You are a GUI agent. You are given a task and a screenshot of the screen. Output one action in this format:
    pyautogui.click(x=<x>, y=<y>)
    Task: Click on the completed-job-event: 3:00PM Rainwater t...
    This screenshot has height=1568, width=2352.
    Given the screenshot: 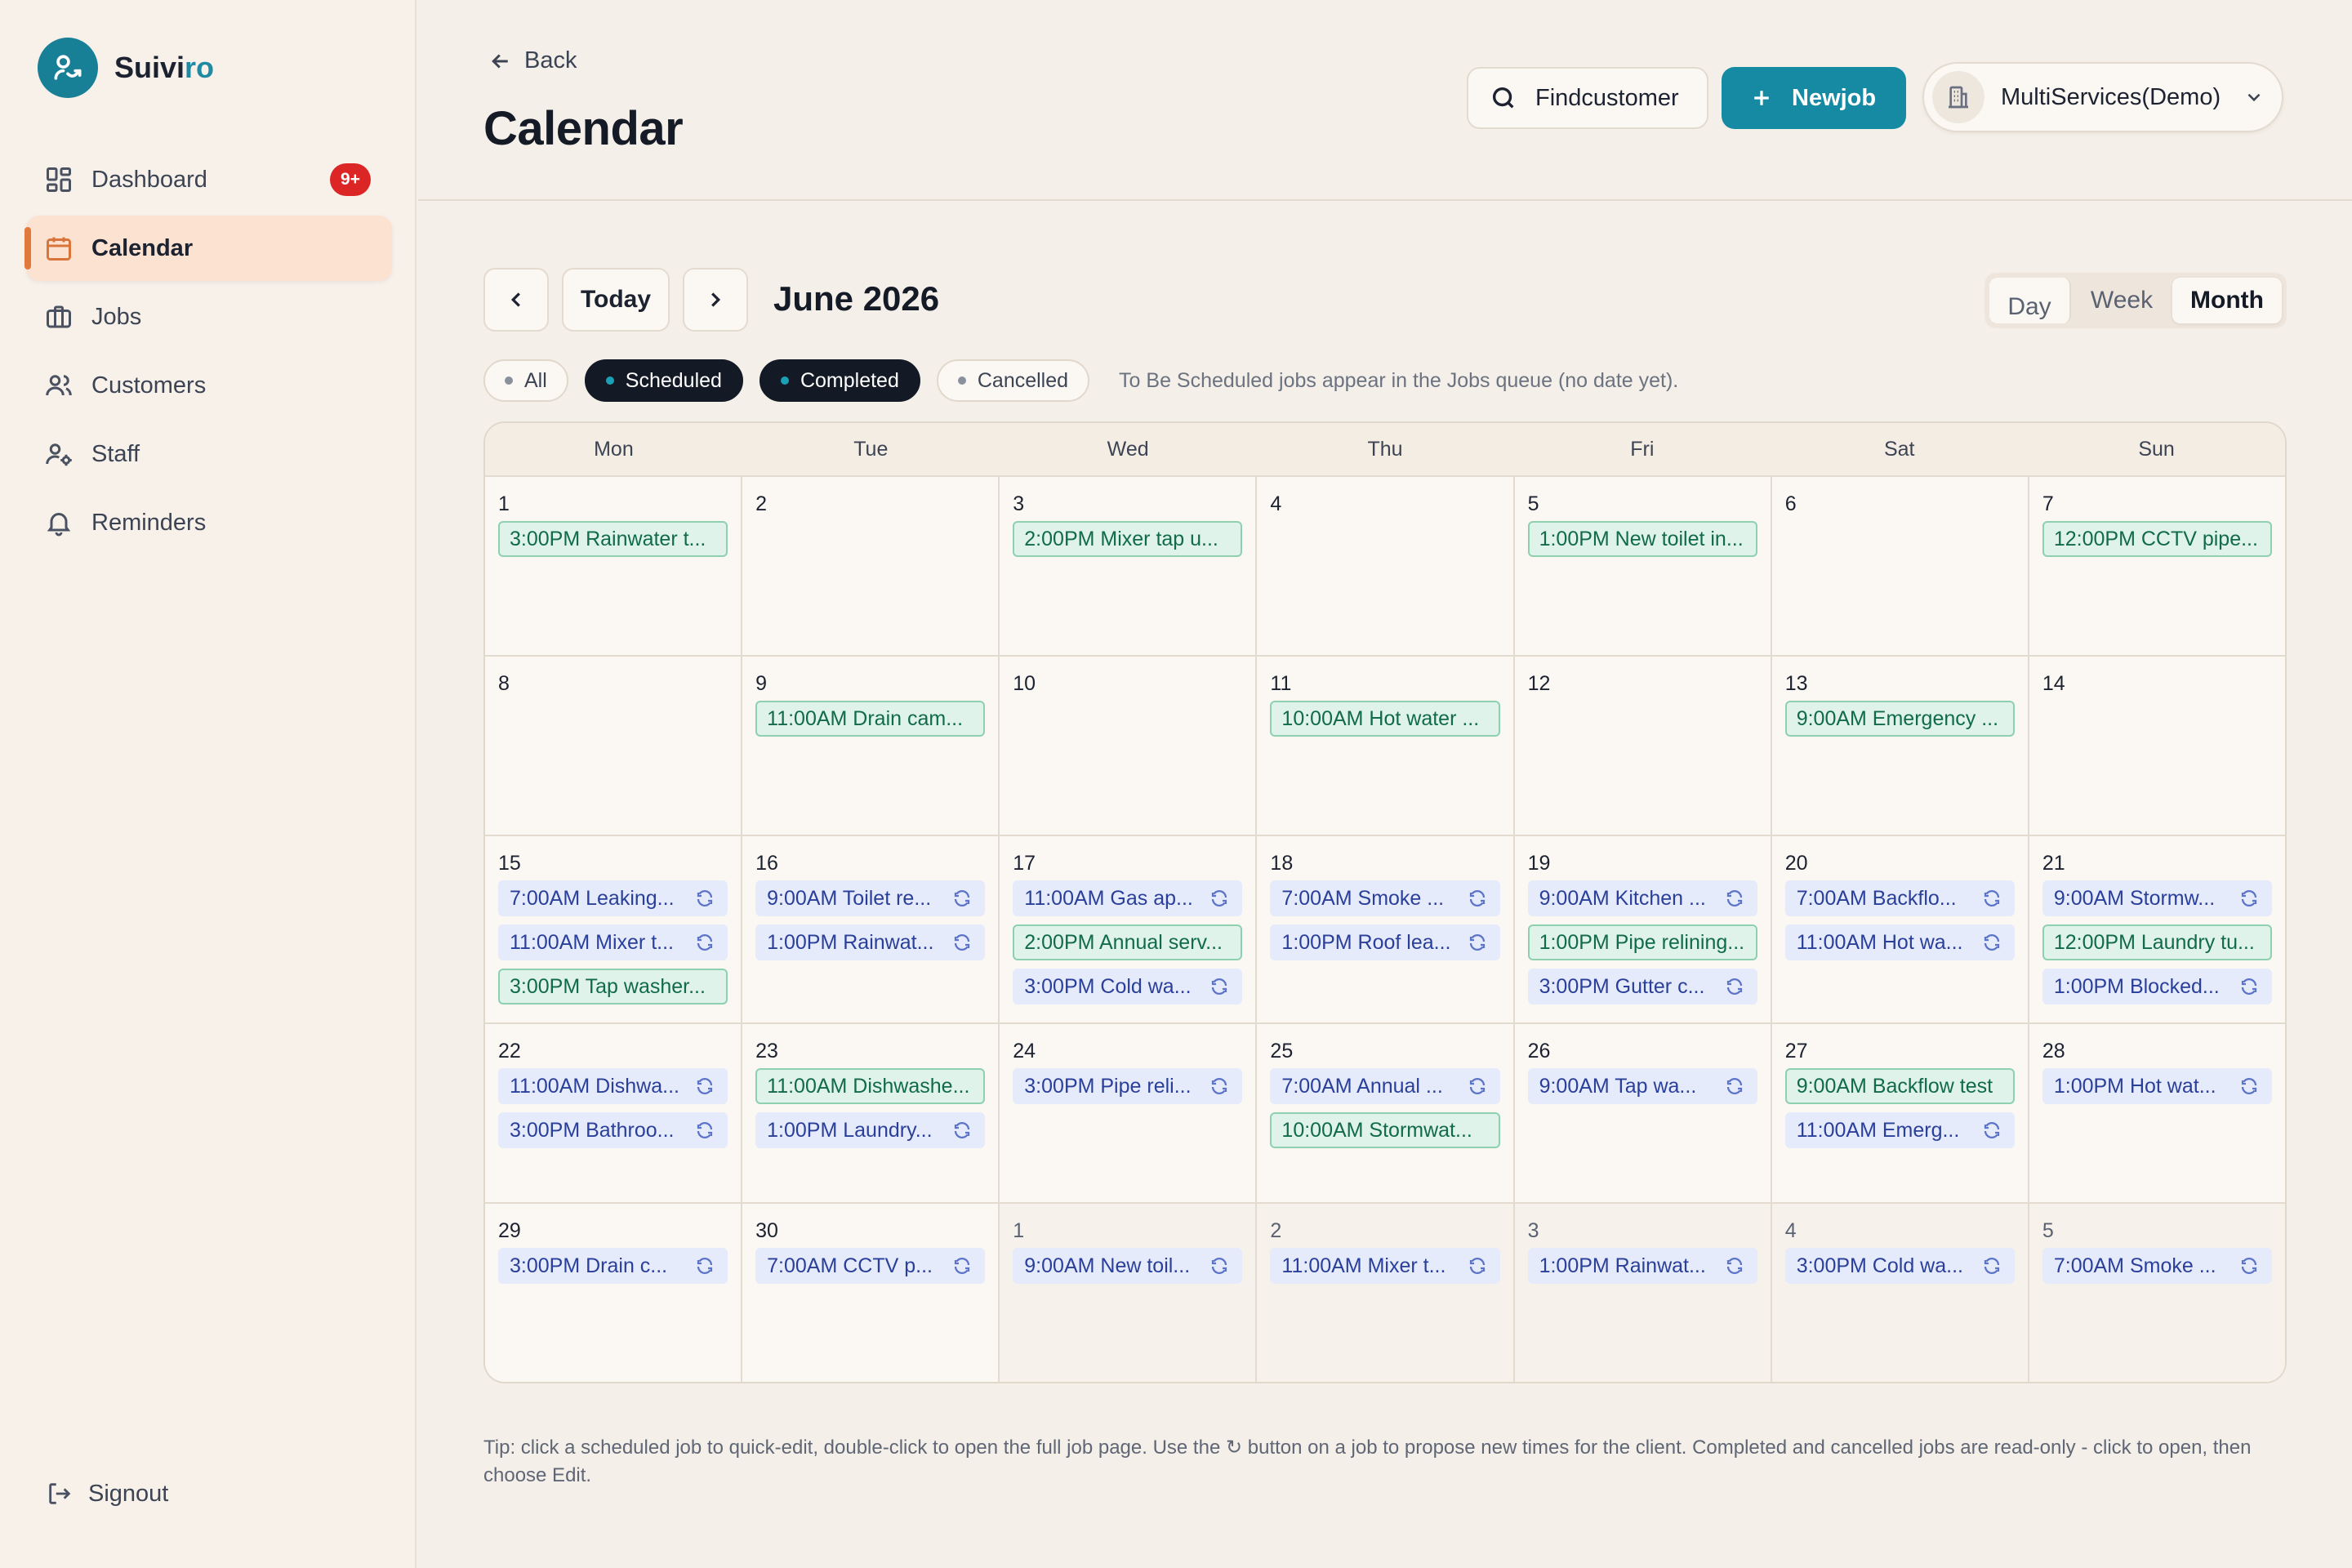 What is the action you would take?
    pyautogui.click(x=613, y=539)
    